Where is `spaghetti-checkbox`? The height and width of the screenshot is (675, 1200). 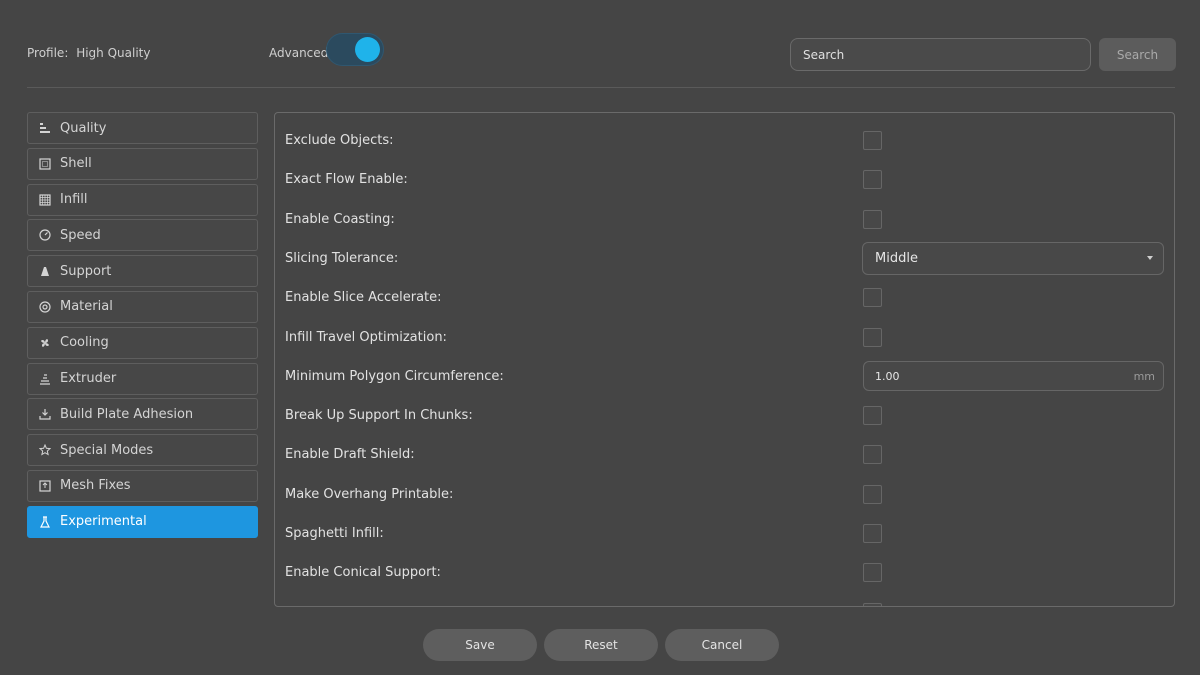 spaghetti-checkbox is located at coordinates (872, 533).